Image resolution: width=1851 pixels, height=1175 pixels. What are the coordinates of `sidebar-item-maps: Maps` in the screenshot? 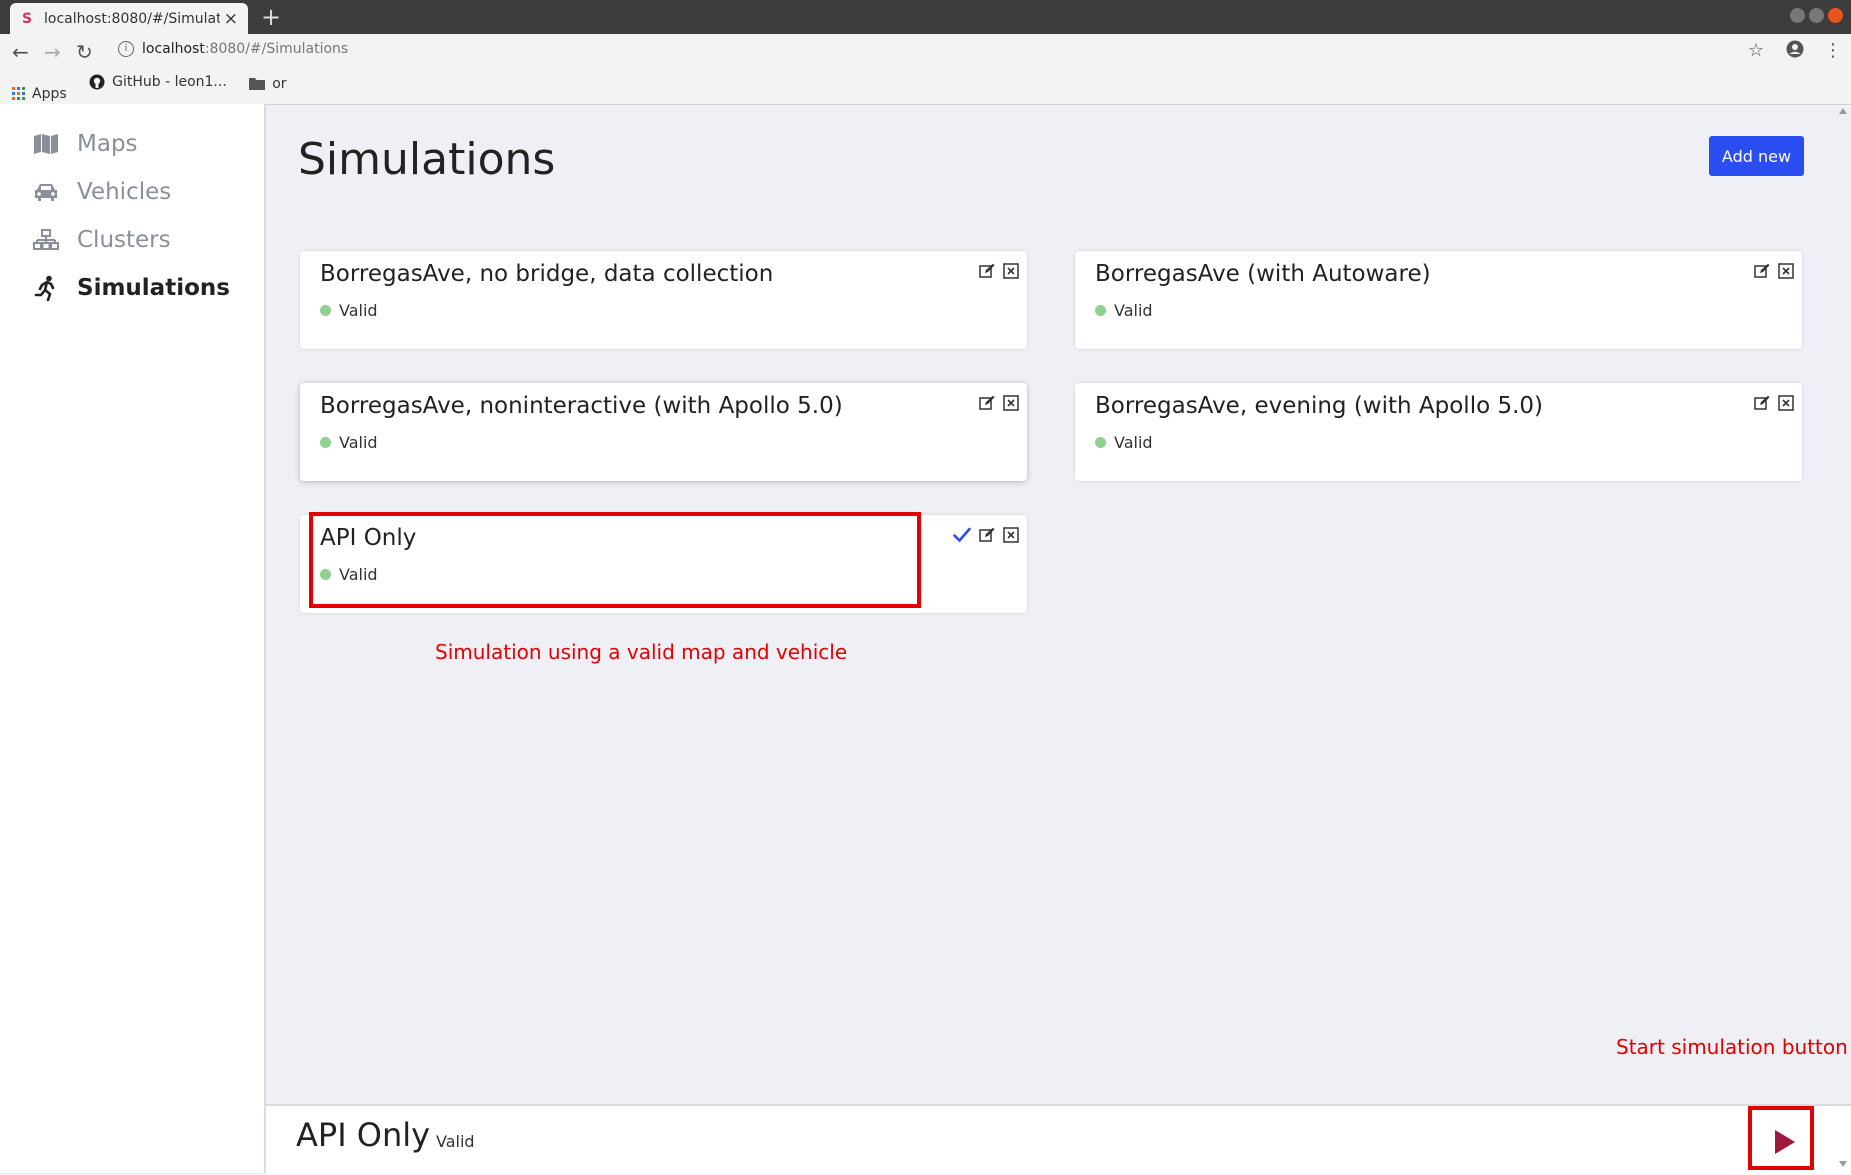 It's located at (85, 144).